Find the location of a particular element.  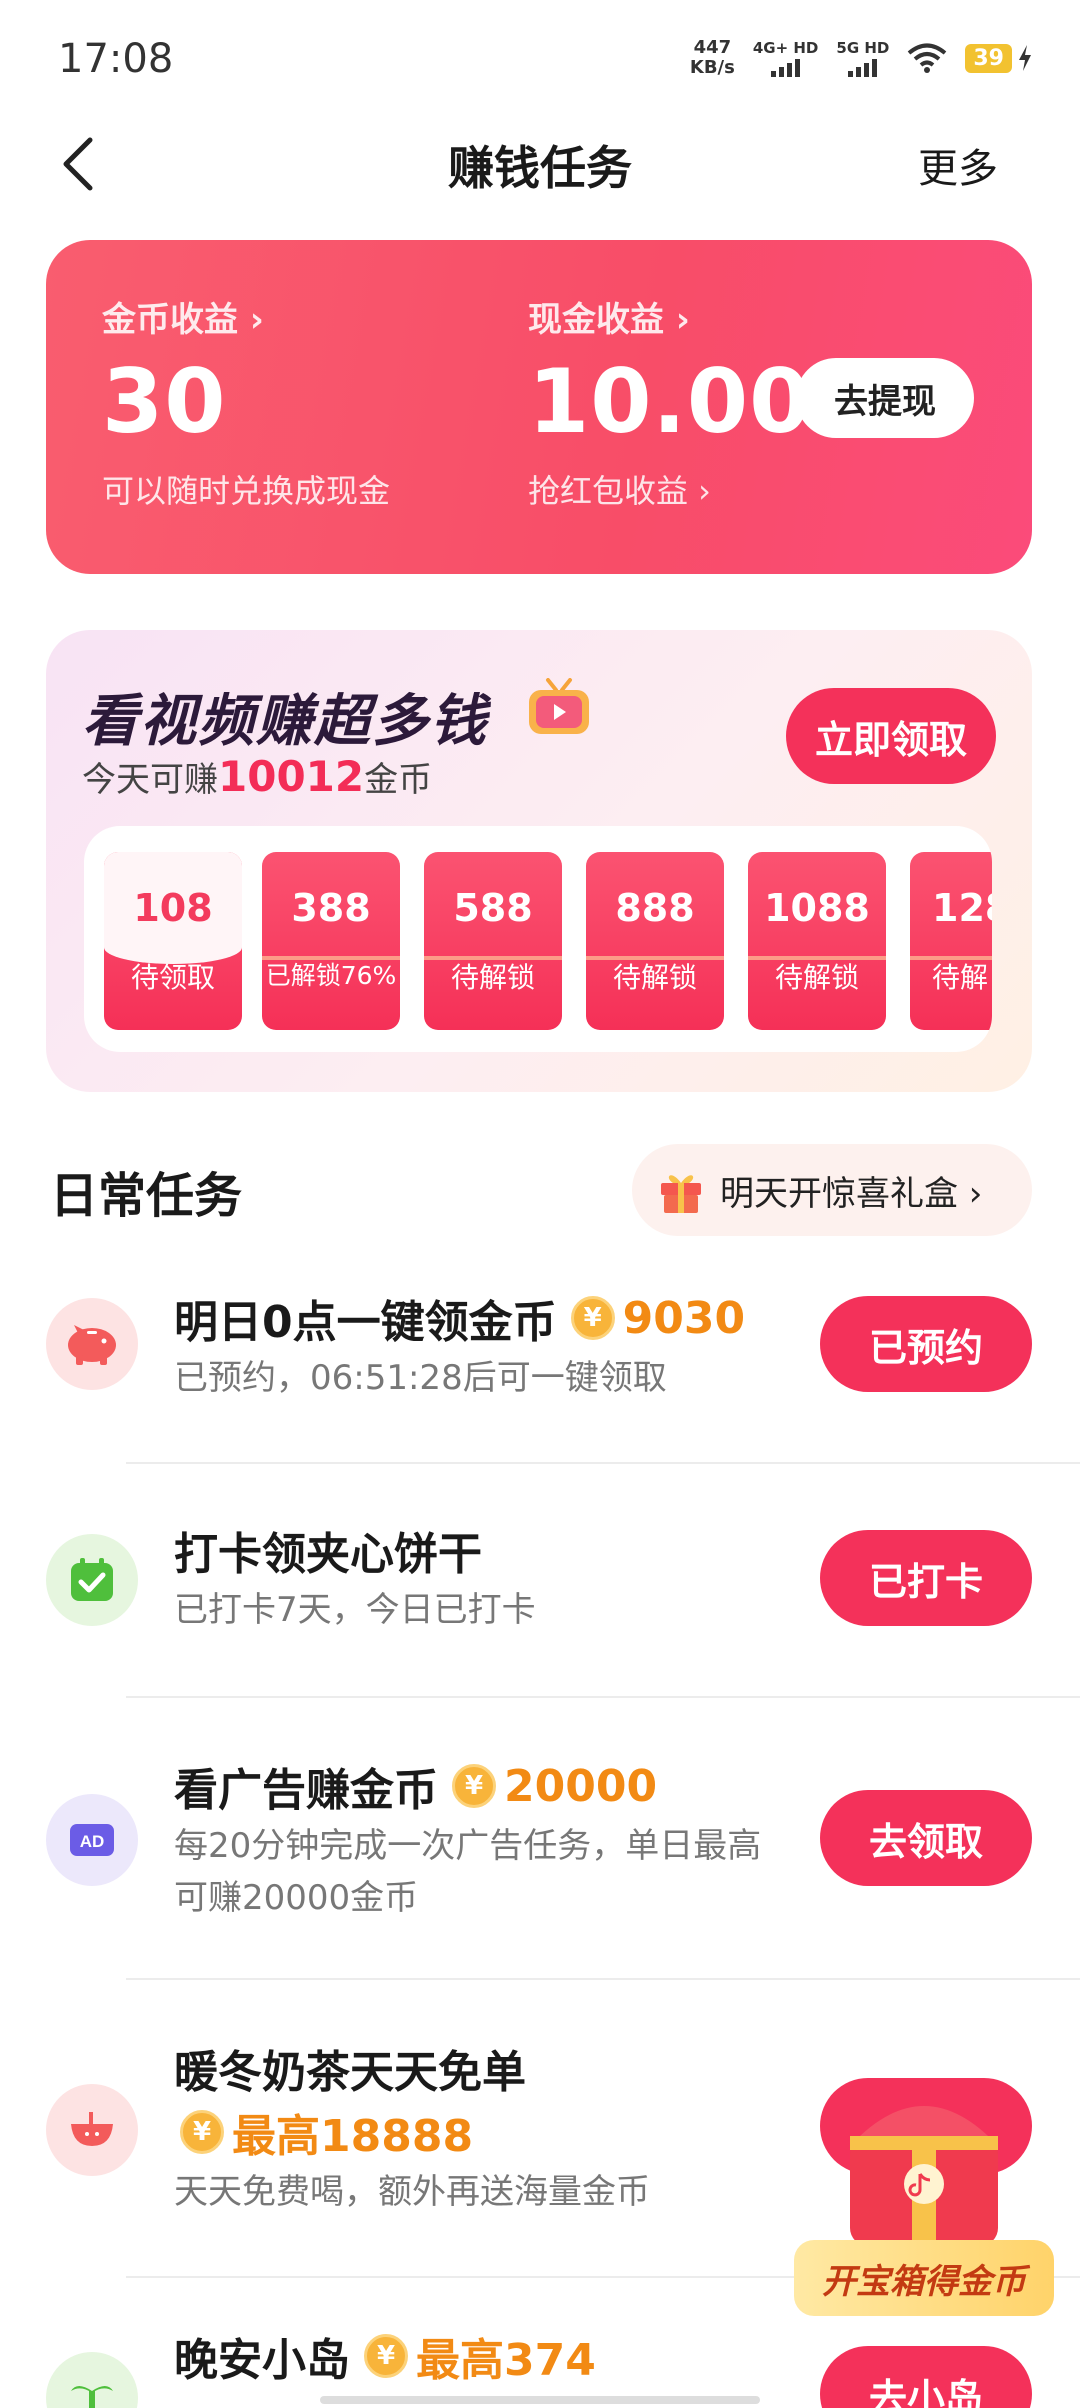

treasure-chest-icon is located at coordinates (924, 2176).